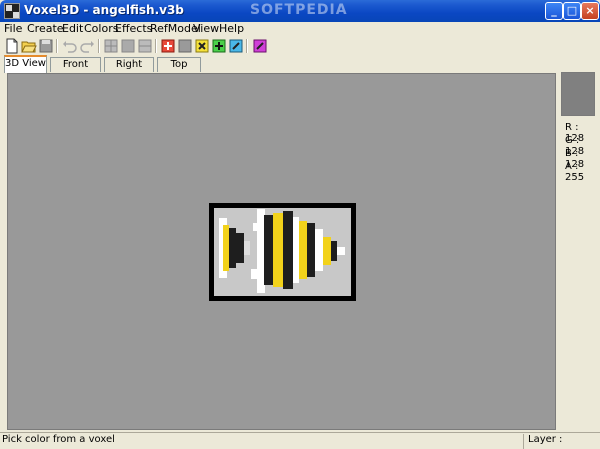 This screenshot has height=449, width=600. Describe the element at coordinates (46, 46) in the screenshot. I see `save-icon` at that location.